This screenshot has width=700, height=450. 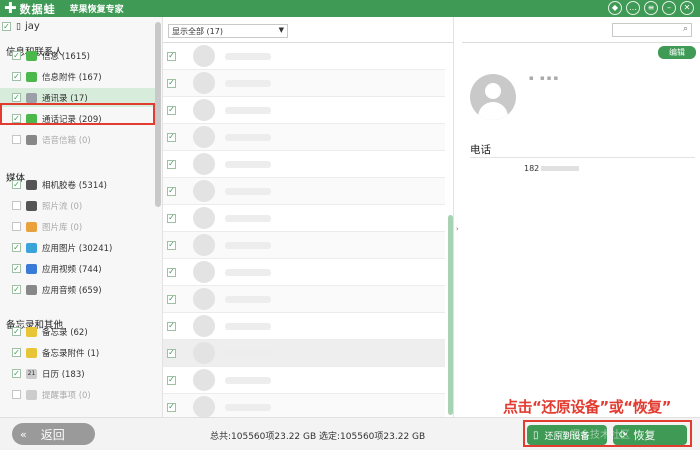 What do you see at coordinates (687, 8) in the screenshot?
I see `close-icon: ✕` at bounding box center [687, 8].